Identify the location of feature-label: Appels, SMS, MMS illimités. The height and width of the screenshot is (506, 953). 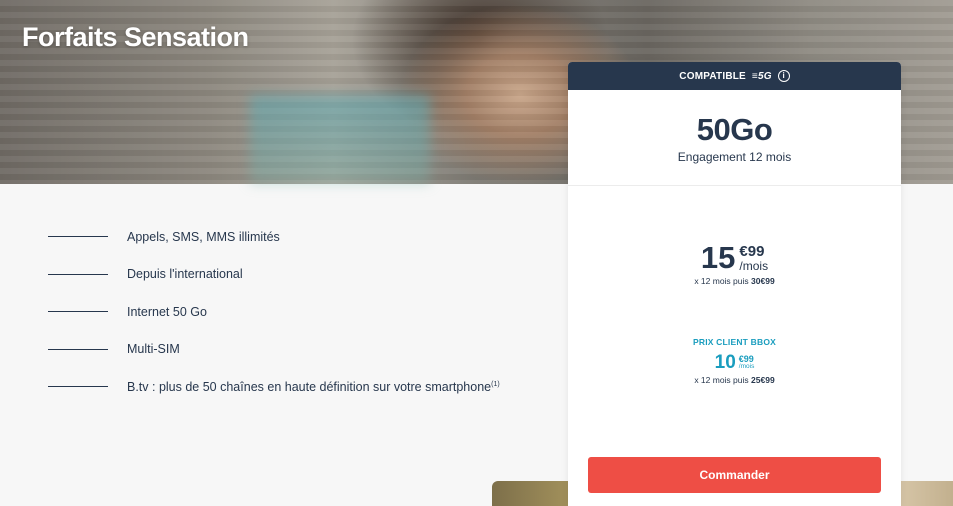
(203, 236).